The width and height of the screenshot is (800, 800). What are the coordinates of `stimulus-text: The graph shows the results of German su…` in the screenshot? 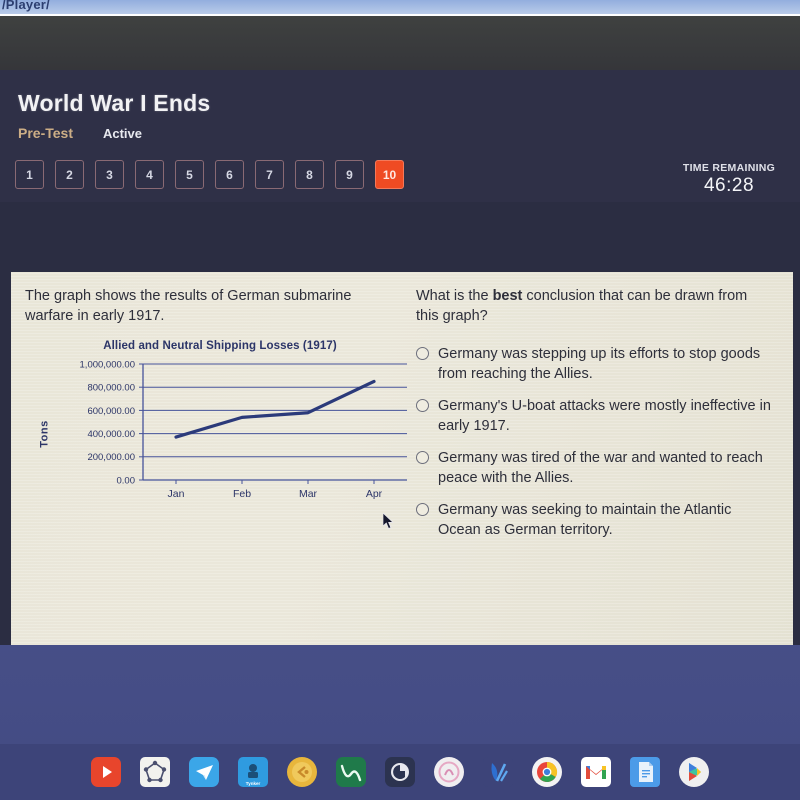 It's located at (188, 306).